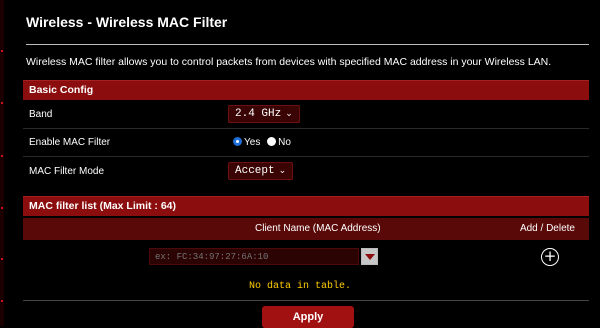 The height and width of the screenshot is (328, 600). What do you see at coordinates (254, 256) in the screenshot?
I see `mac-address-input` at bounding box center [254, 256].